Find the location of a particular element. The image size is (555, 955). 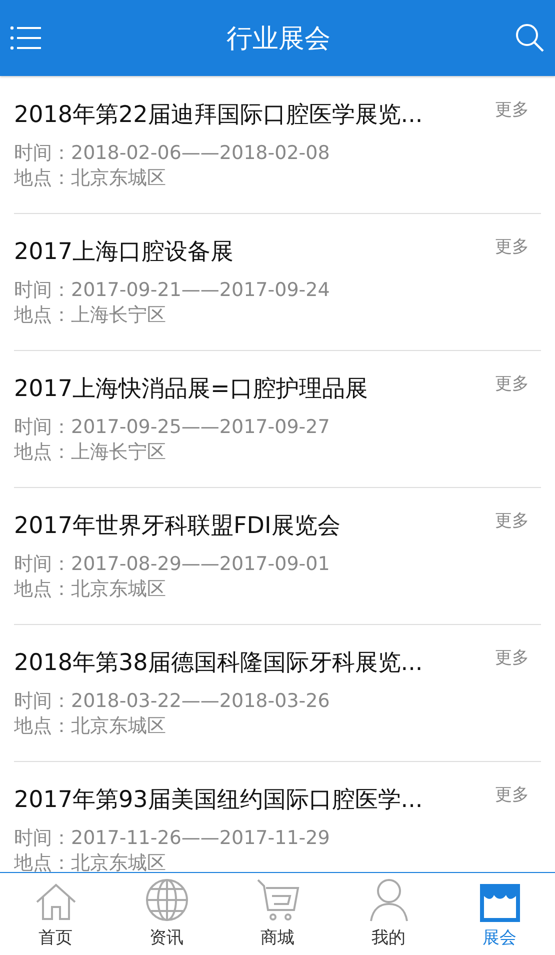

exhibition-time: 时间：2017-08-29——2017-09-01 is located at coordinates (172, 564).